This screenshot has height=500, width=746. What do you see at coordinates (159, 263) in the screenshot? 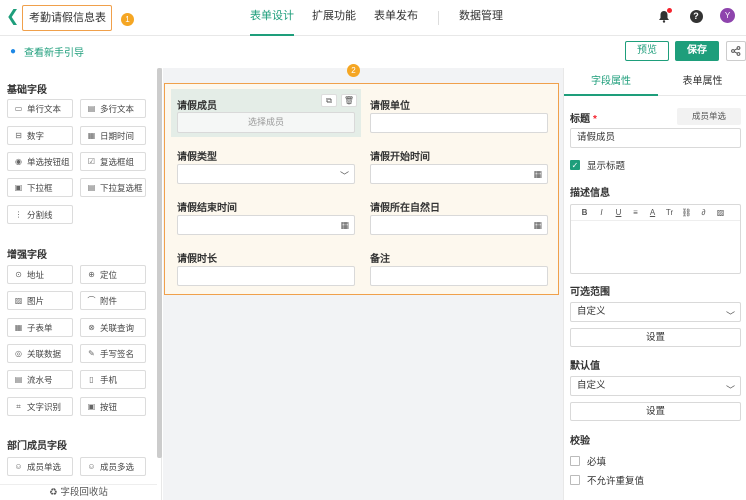
I see `palette-scrollbar` at bounding box center [159, 263].